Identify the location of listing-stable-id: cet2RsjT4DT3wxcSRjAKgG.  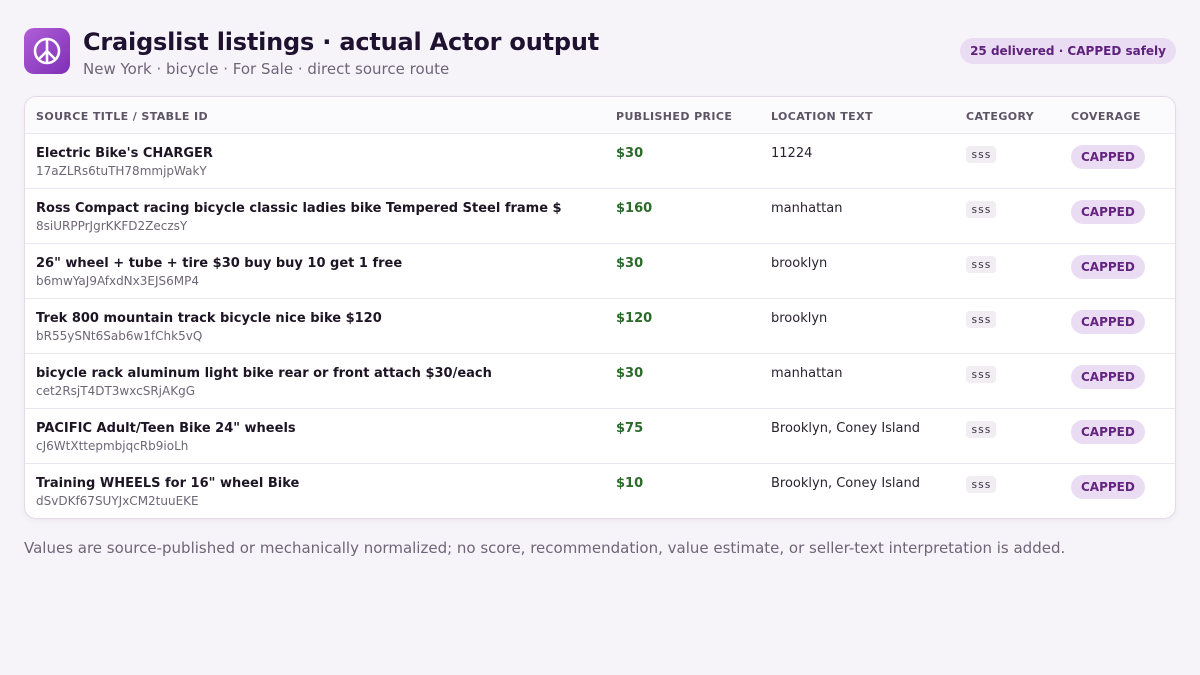
(115, 391).